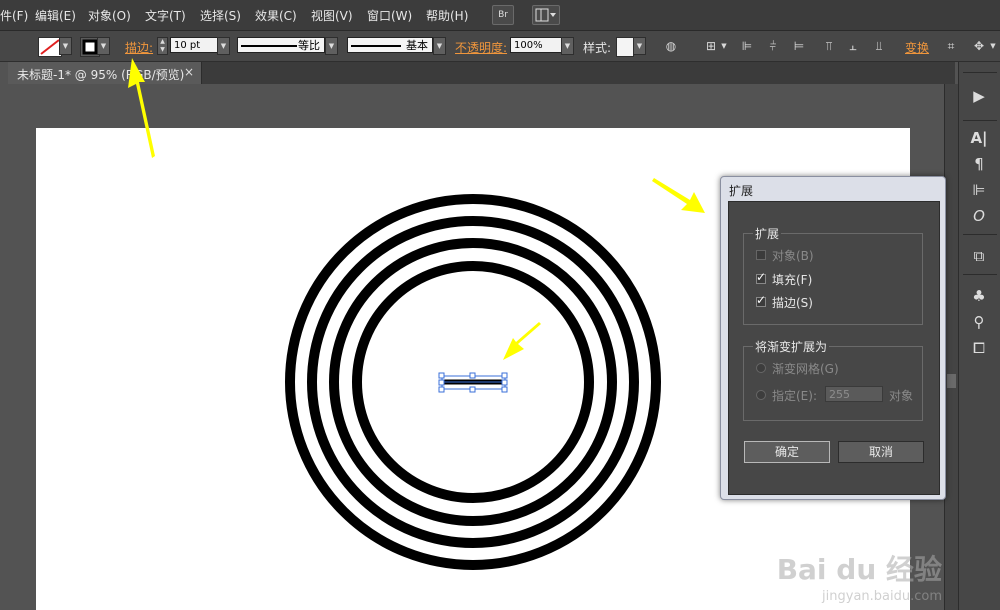 This screenshot has width=1000, height=610. What do you see at coordinates (165, 15) in the screenshot?
I see `menu-type: 文字(T)` at bounding box center [165, 15].